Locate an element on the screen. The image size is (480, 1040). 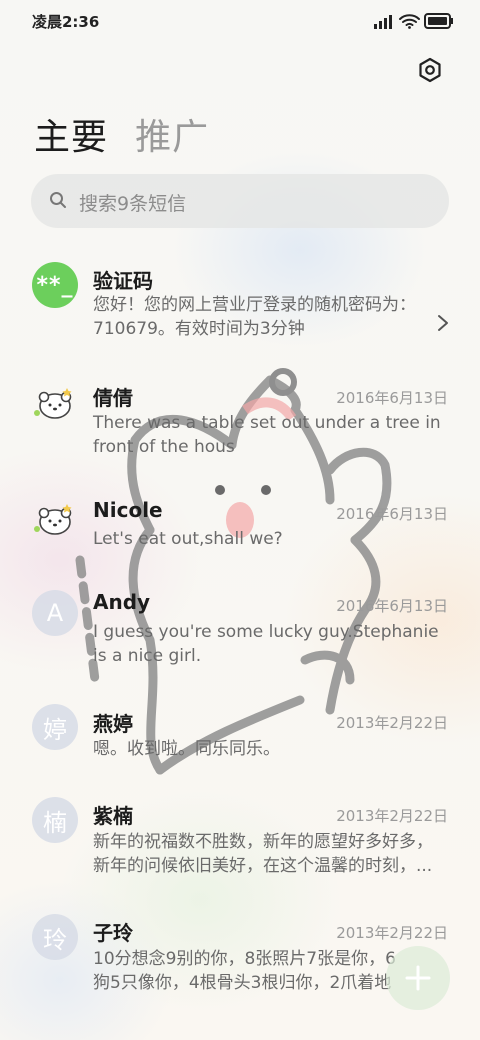
conversation-name: 紫楠 is located at coordinates (113, 816).